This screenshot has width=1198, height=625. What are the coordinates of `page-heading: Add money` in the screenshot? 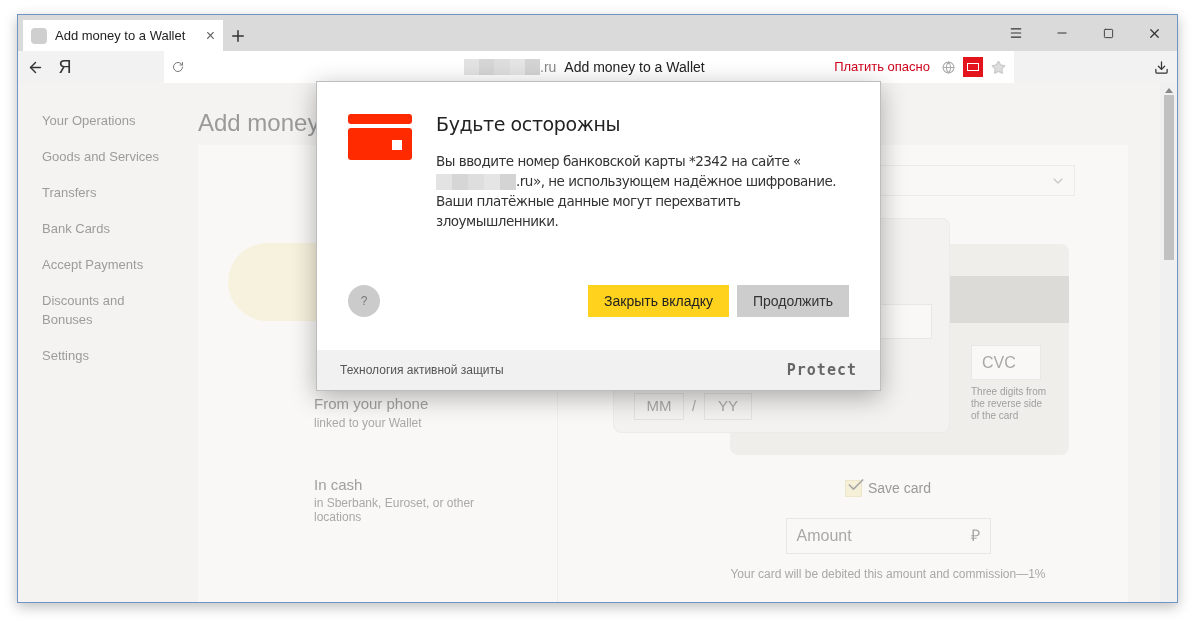 It's located at (259, 122).